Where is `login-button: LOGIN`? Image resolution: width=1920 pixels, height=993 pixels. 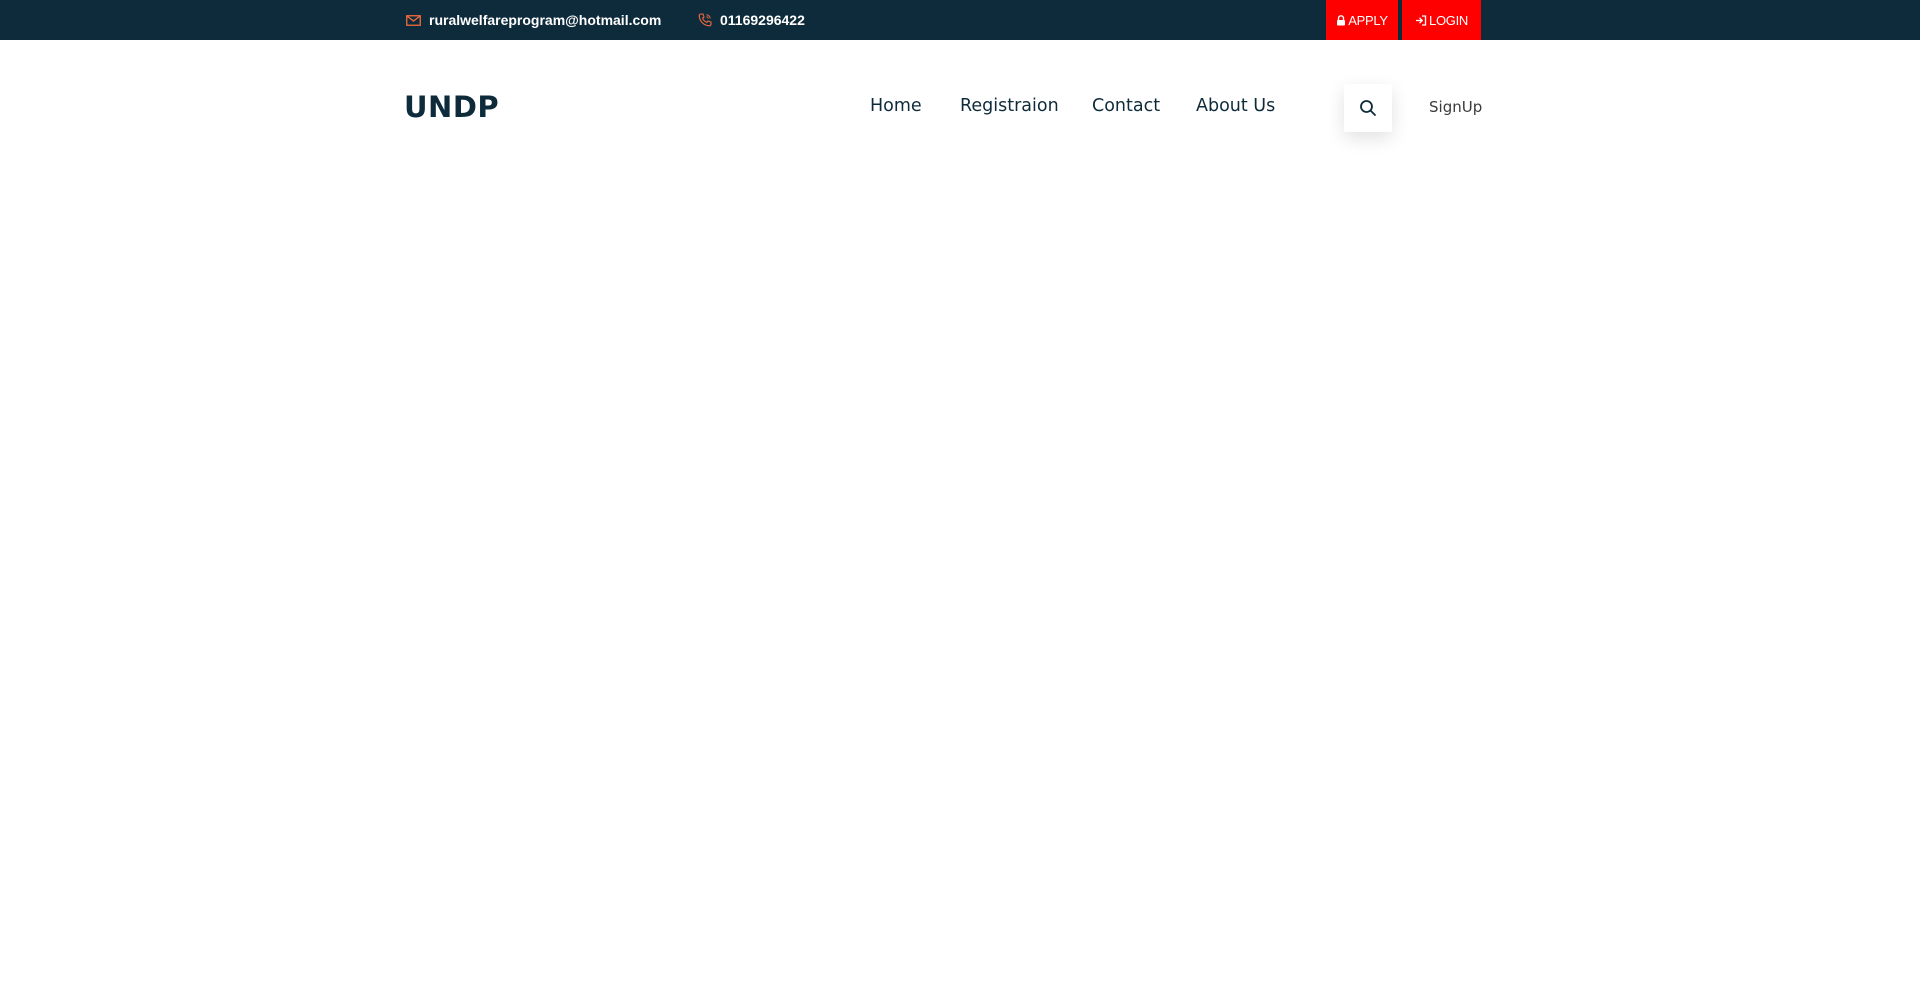
login-button: LOGIN is located at coordinates (1441, 20).